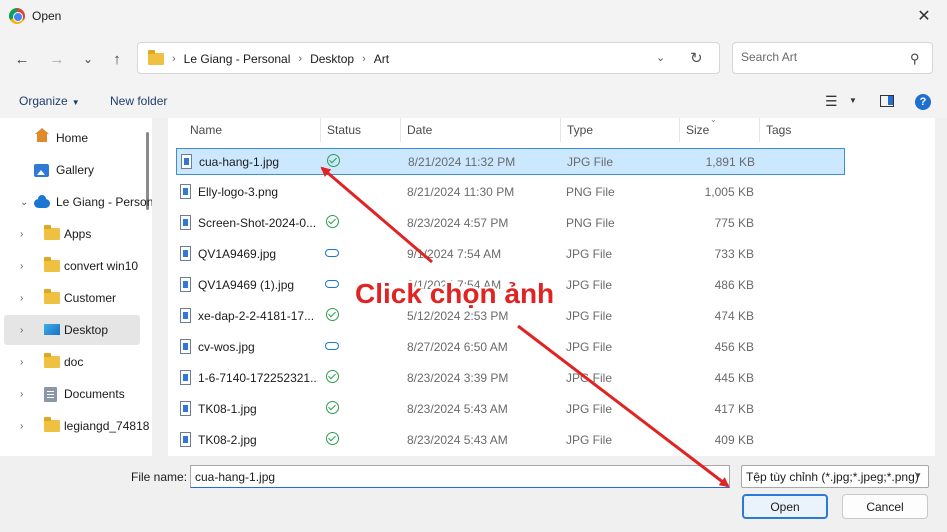  Describe the element at coordinates (734, 285) in the screenshot. I see `file-size: 486 KB` at that location.